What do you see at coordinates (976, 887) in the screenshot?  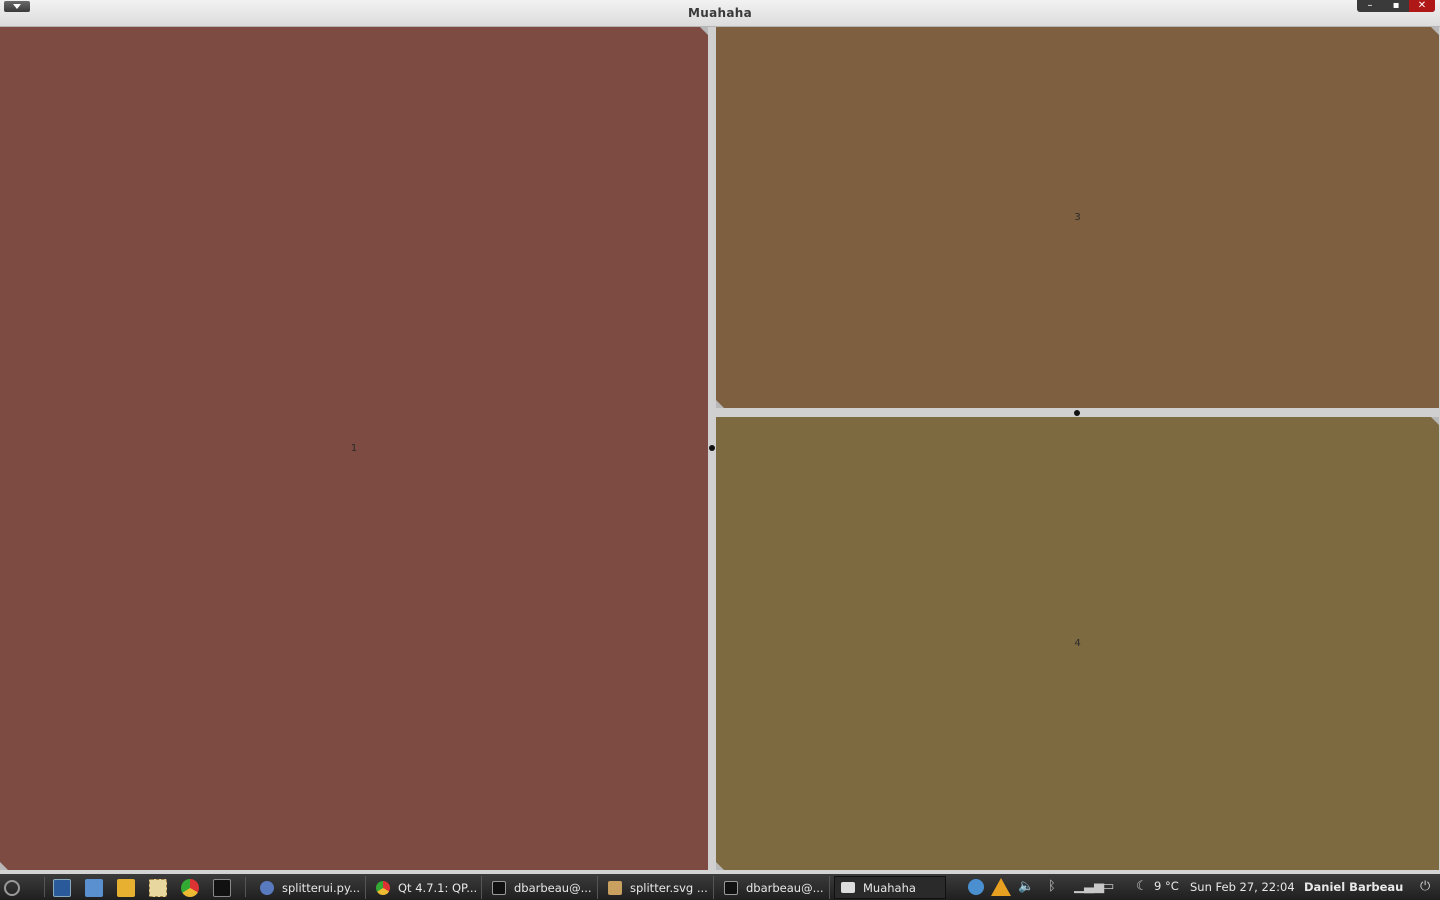 I see `update-icon` at bounding box center [976, 887].